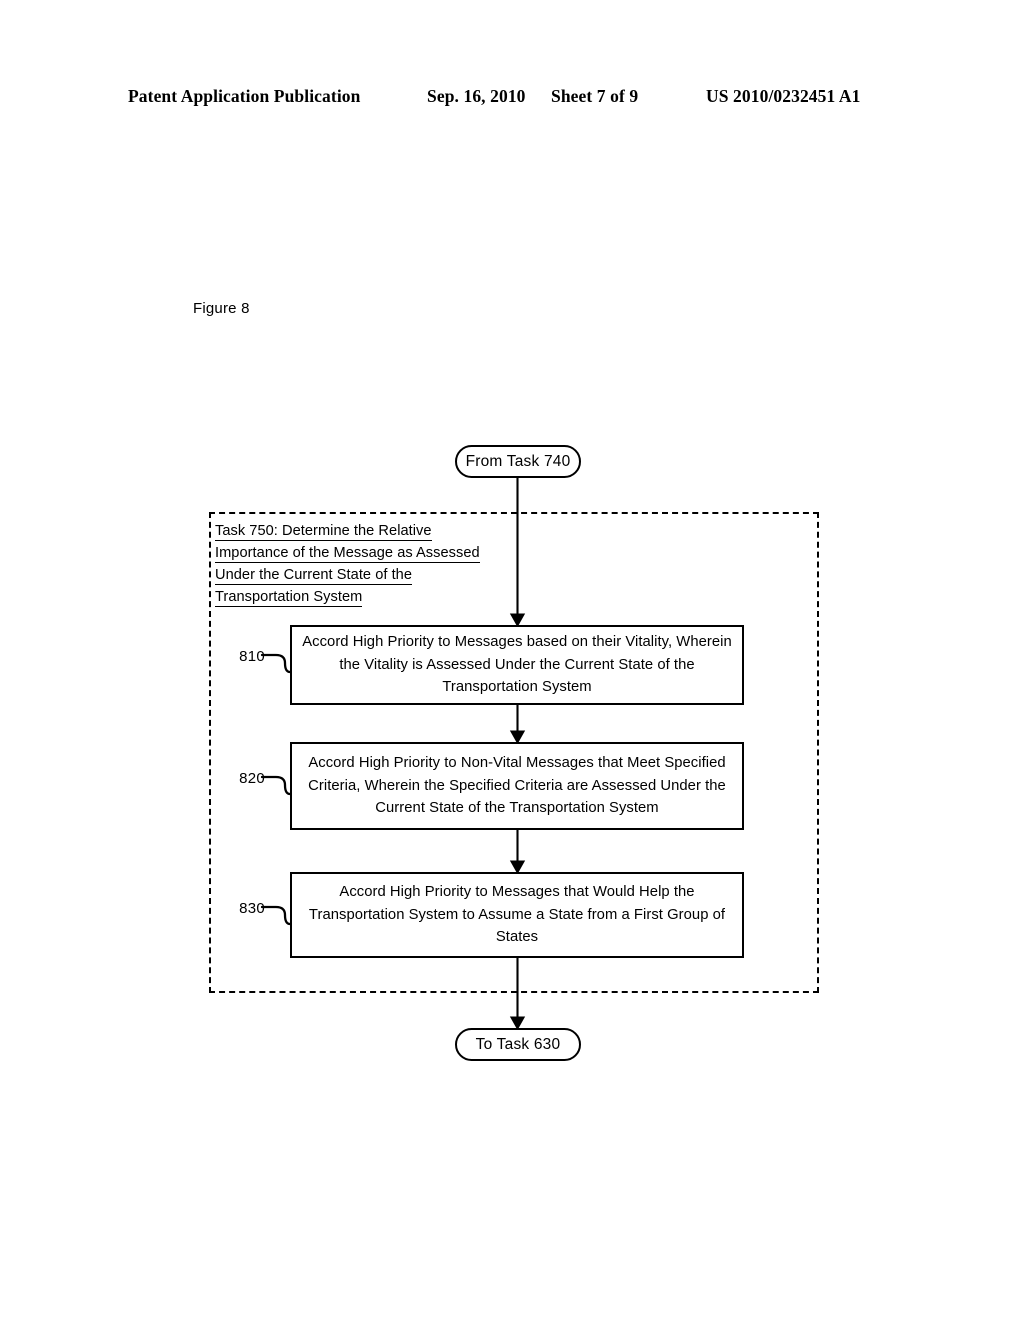 This screenshot has height=1320, width=1024. What do you see at coordinates (252, 908) in the screenshot?
I see `reference-numeral-830: 830` at bounding box center [252, 908].